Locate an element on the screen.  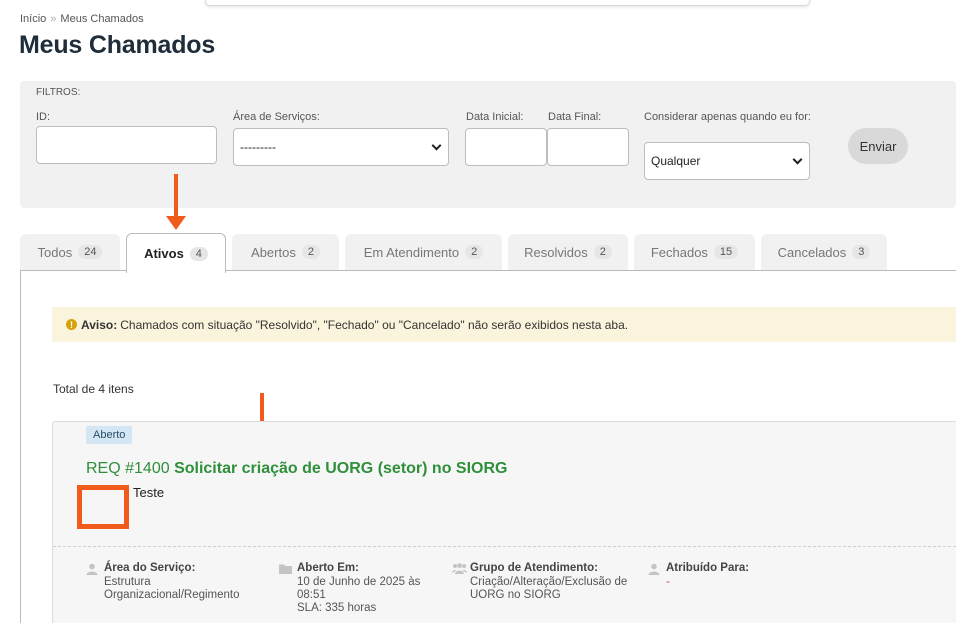
tab-resolvidos: Resolvidos 2 is located at coordinates (568, 252).